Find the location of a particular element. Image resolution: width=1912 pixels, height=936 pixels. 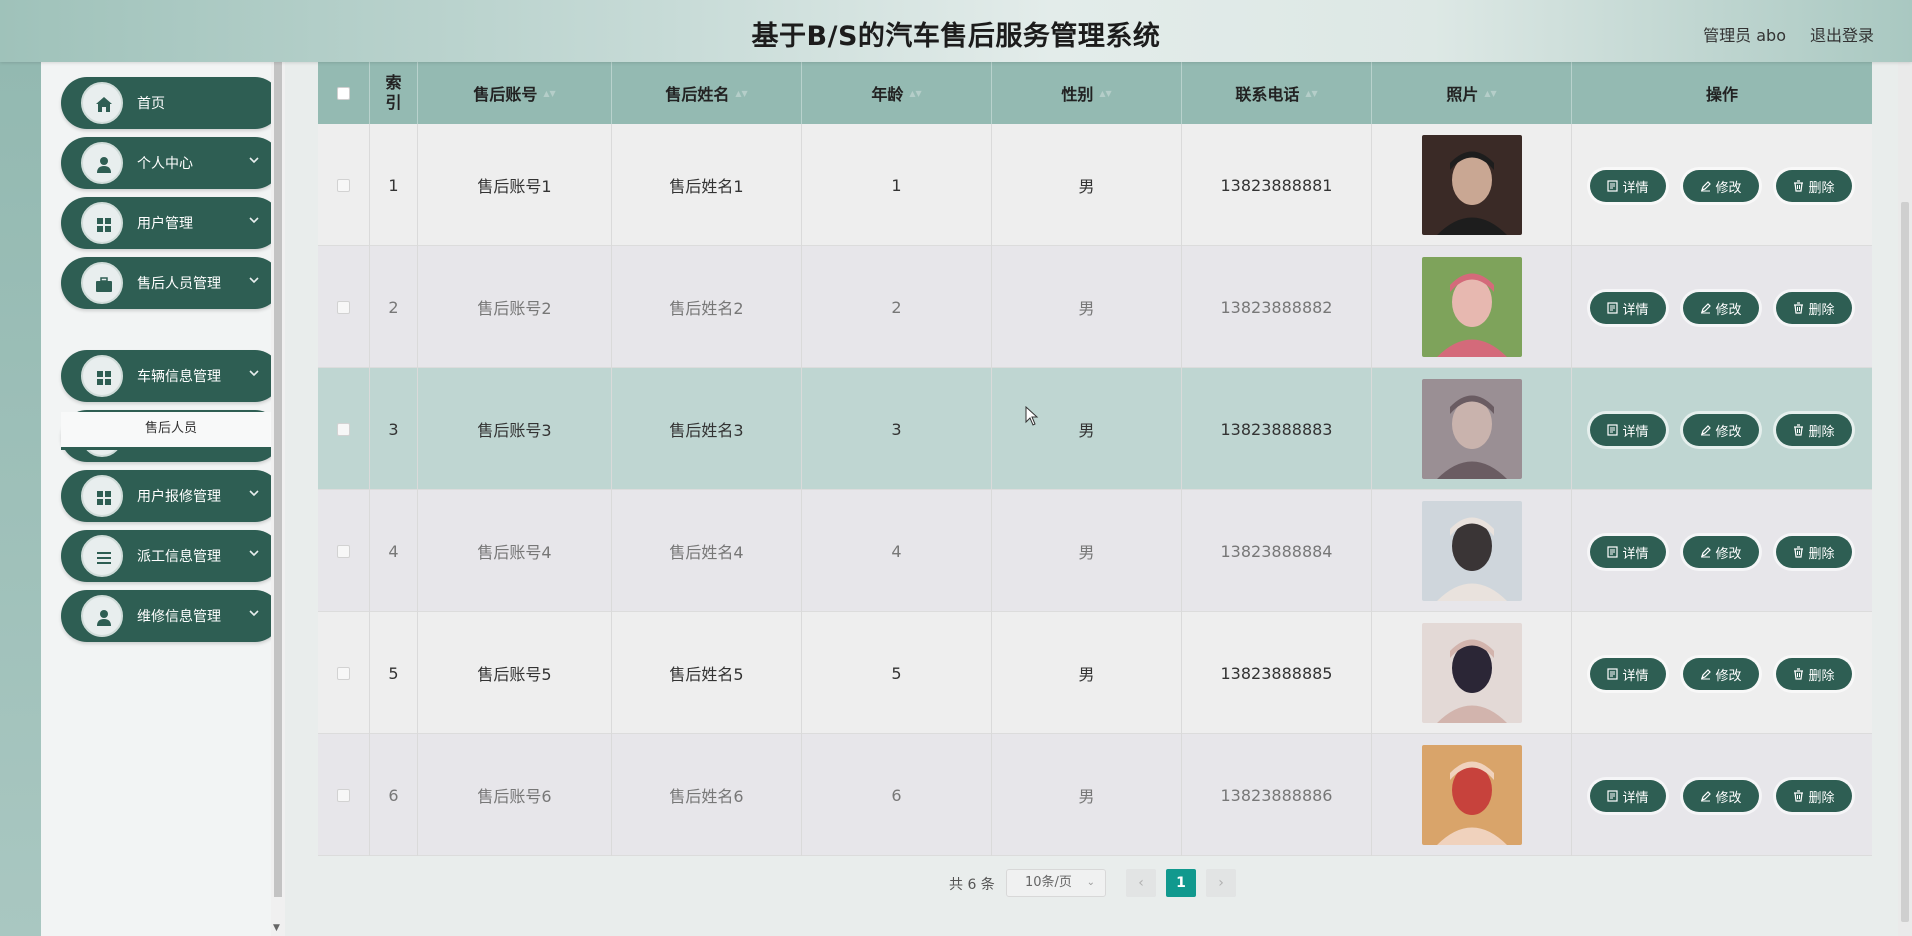

sidebar-scrollbar-thumb is located at coordinates (278, 479).